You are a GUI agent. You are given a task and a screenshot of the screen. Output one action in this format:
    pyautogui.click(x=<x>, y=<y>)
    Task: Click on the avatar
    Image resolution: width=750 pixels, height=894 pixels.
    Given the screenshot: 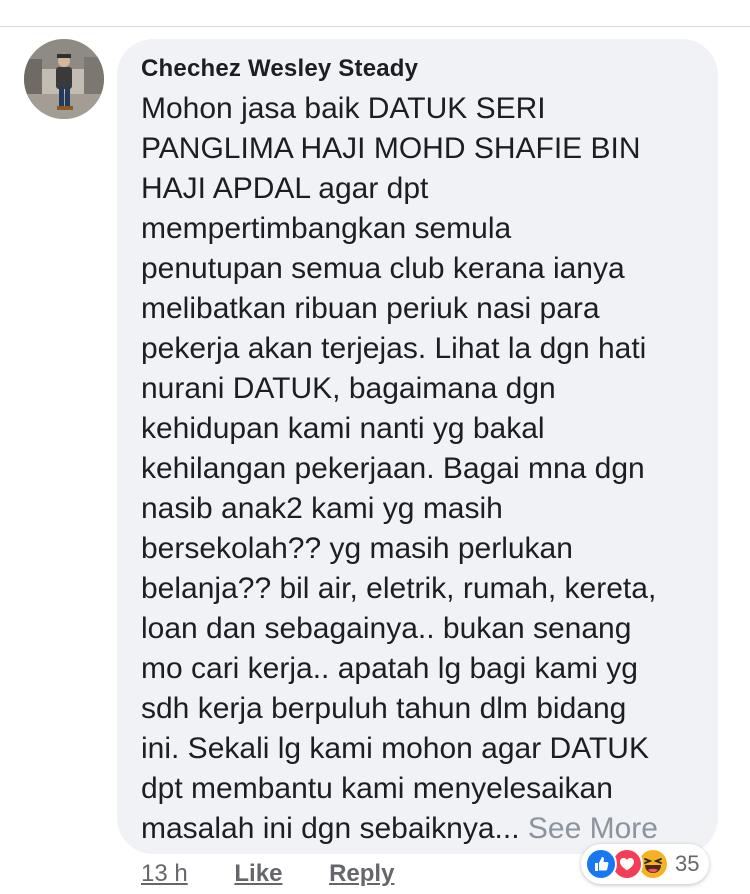 What is the action you would take?
    pyautogui.click(x=64, y=79)
    